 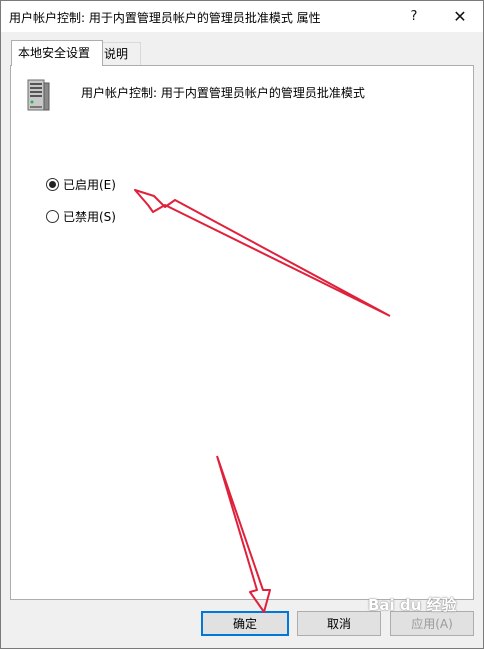 I want to click on close-icon: ✕, so click(x=460, y=16).